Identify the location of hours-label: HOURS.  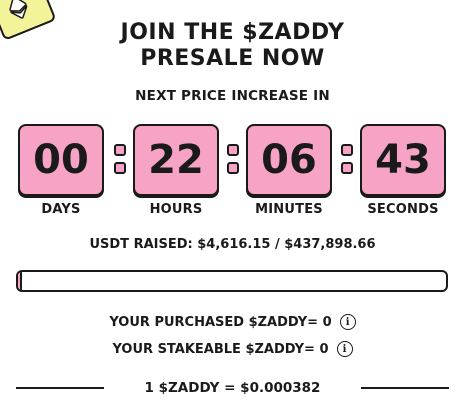
(176, 209).